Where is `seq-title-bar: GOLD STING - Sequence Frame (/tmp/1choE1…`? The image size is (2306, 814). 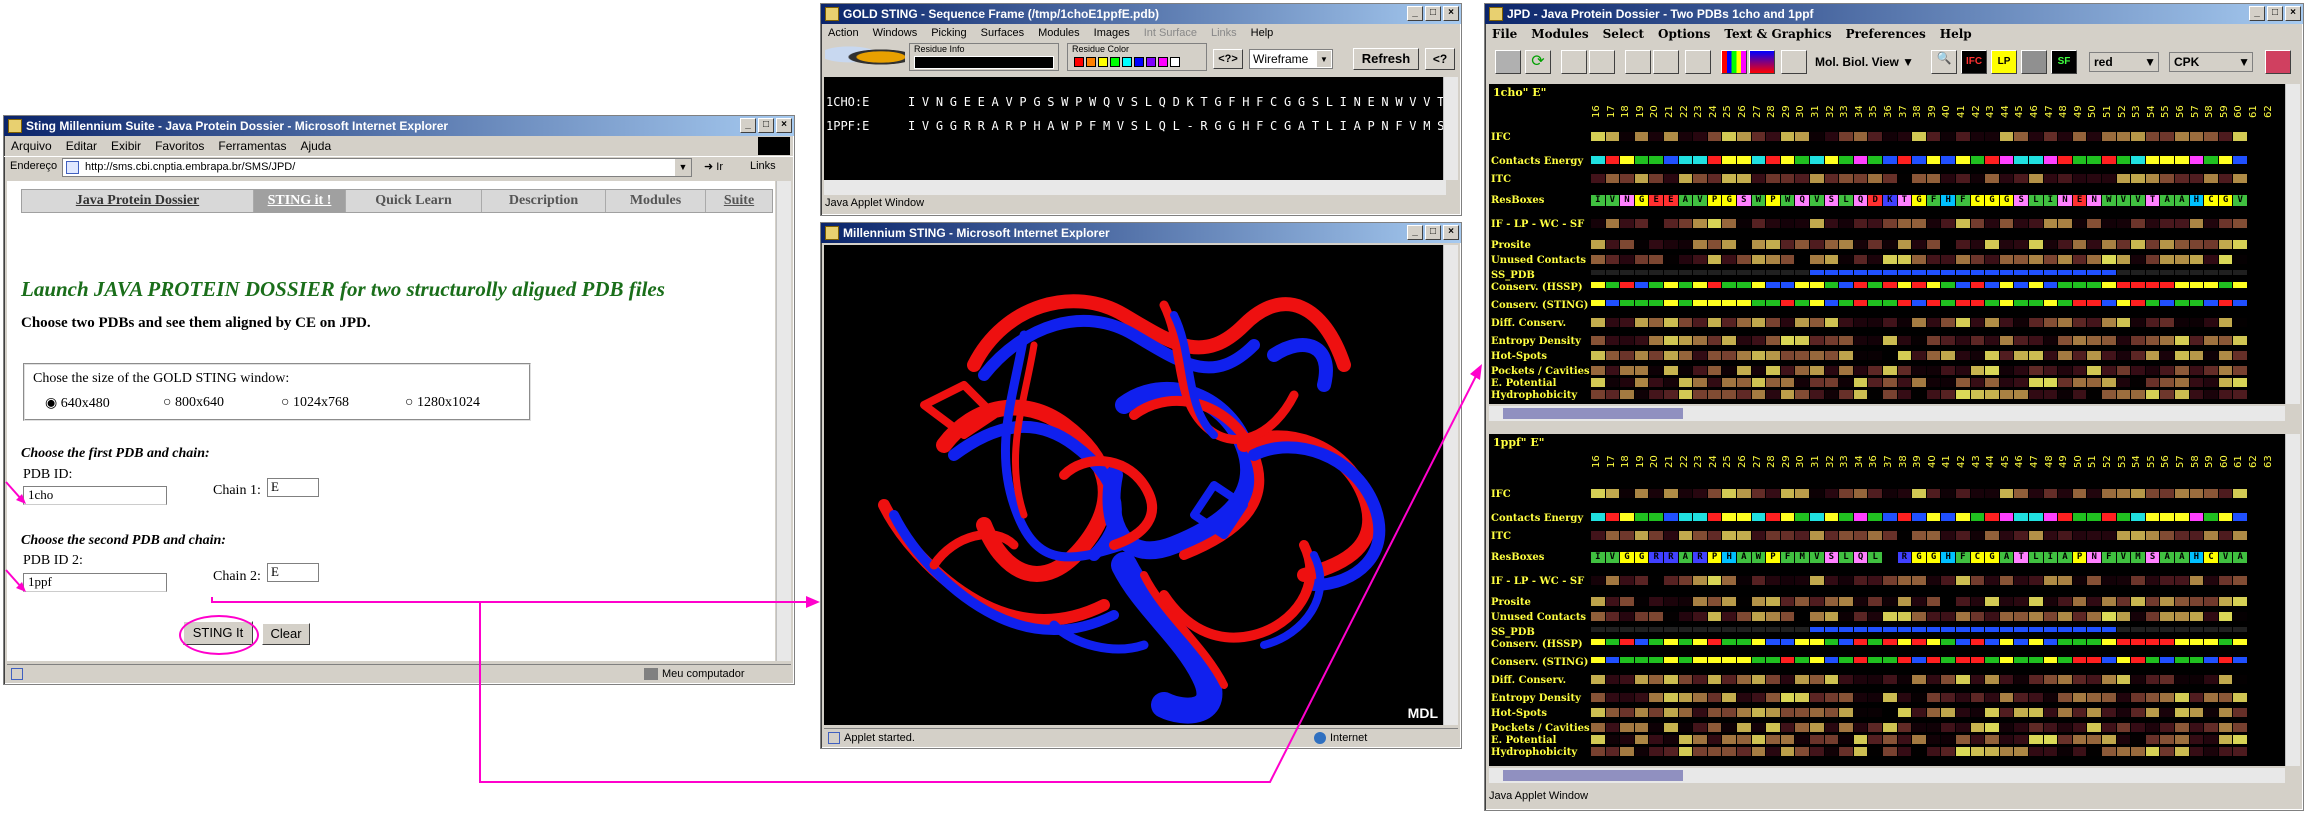
seq-title-bar: GOLD STING - Sequence Frame (/tmp/1choE1… is located at coordinates (1141, 14).